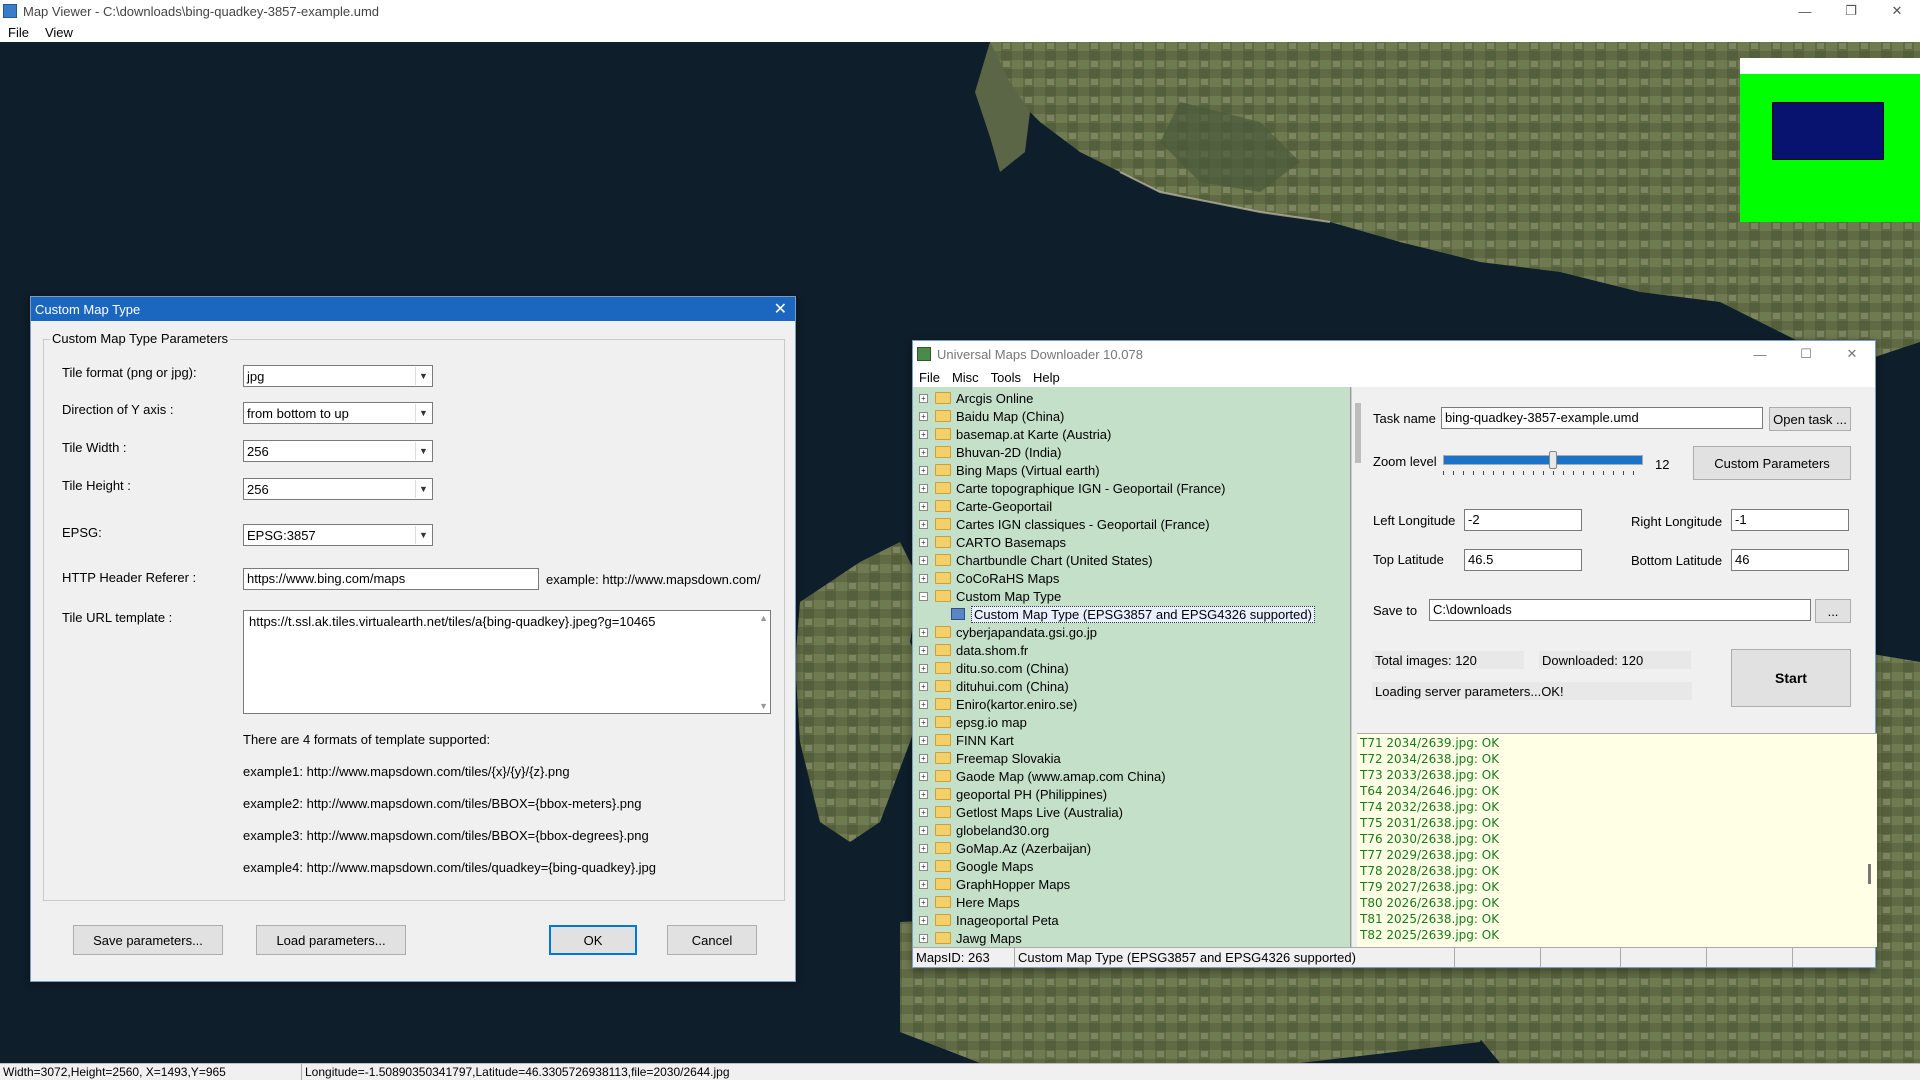  What do you see at coordinates (1620, 610) in the screenshot?
I see `save-to-input: C:\downloads` at bounding box center [1620, 610].